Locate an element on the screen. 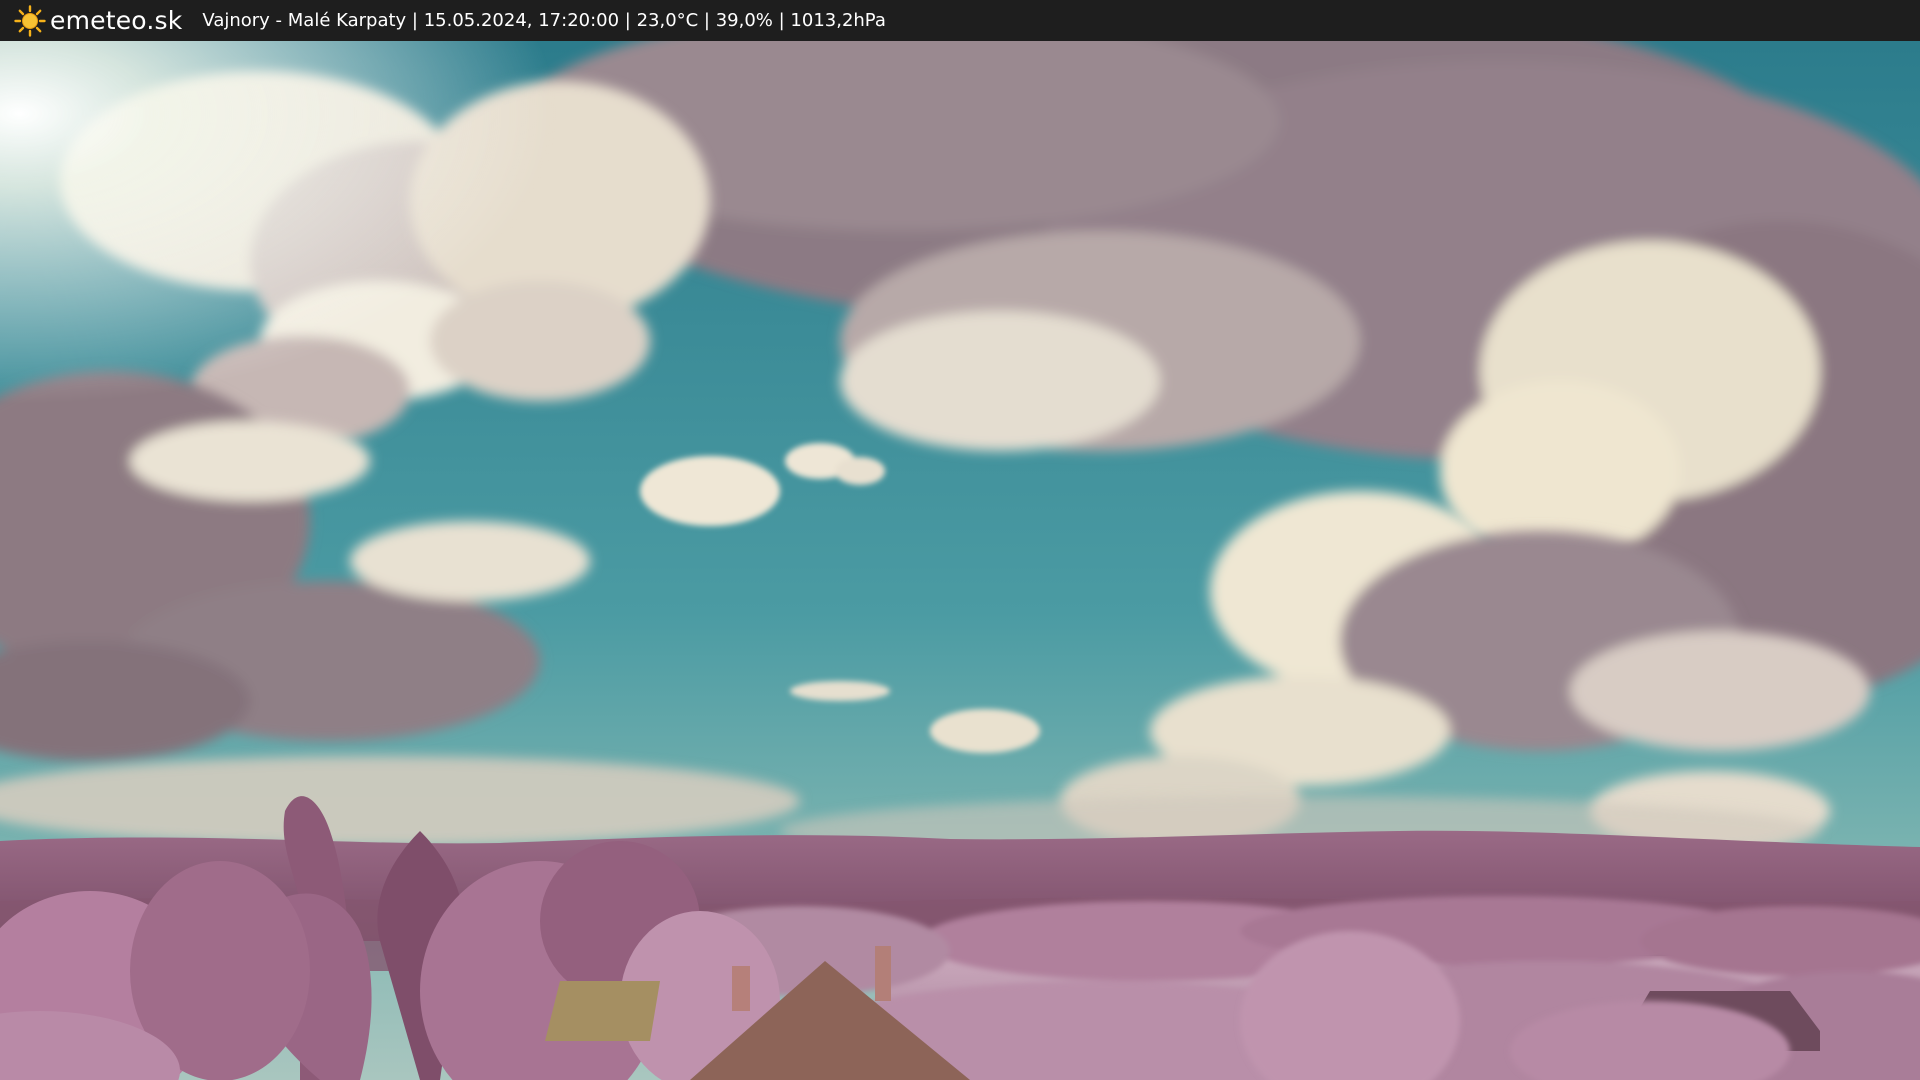 The width and height of the screenshot is (1920, 1080). sun-icon is located at coordinates (30, 20).